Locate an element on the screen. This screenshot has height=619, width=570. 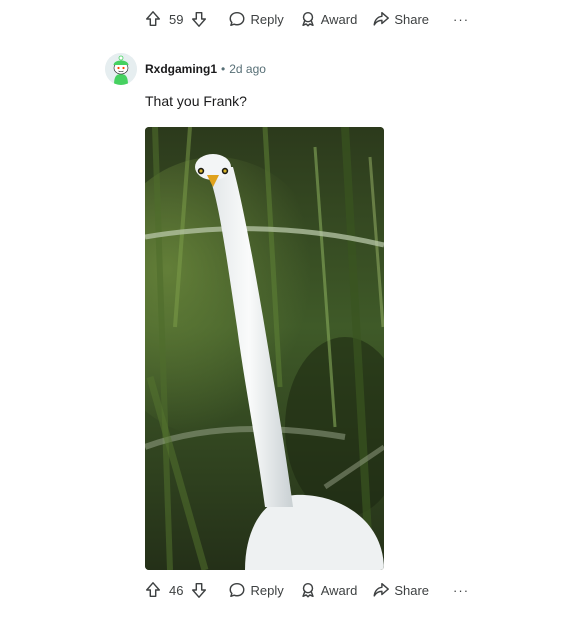
comment-header: Rxdgaming1 • 2d ago is located at coordinates (185, 69).